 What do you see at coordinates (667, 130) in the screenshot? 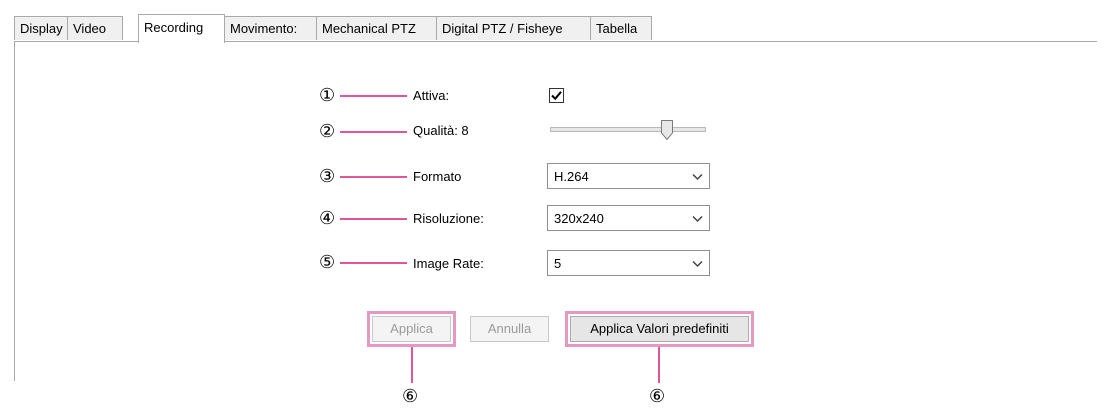
I see `qualita-slider-thumb` at bounding box center [667, 130].